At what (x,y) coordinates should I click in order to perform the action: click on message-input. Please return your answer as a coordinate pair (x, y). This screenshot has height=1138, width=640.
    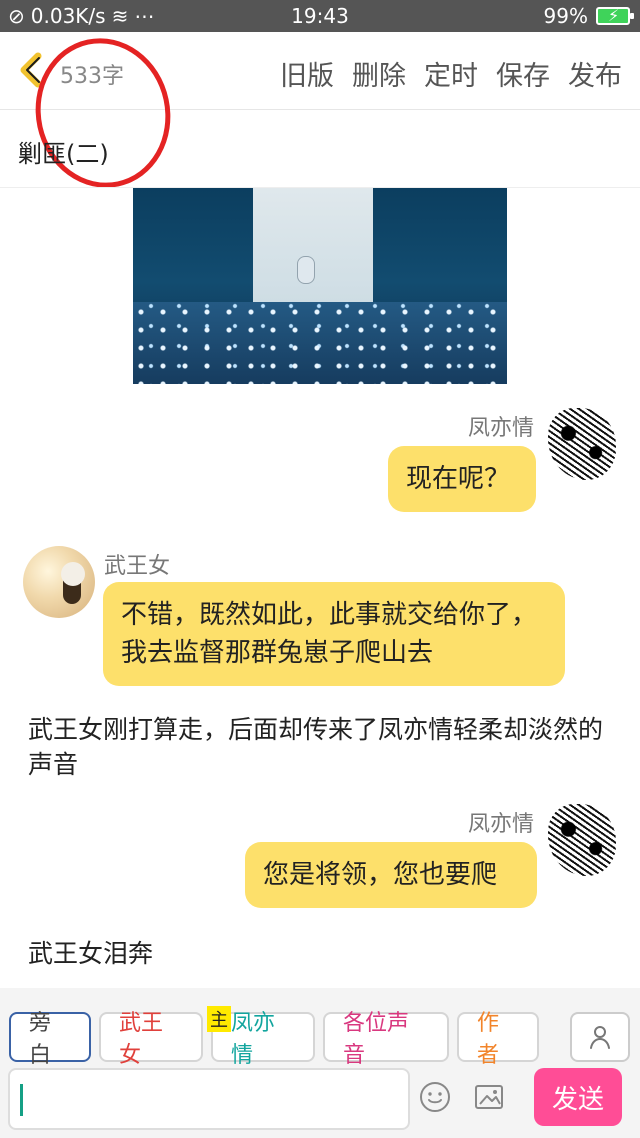
    Looking at the image, I should click on (209, 1099).